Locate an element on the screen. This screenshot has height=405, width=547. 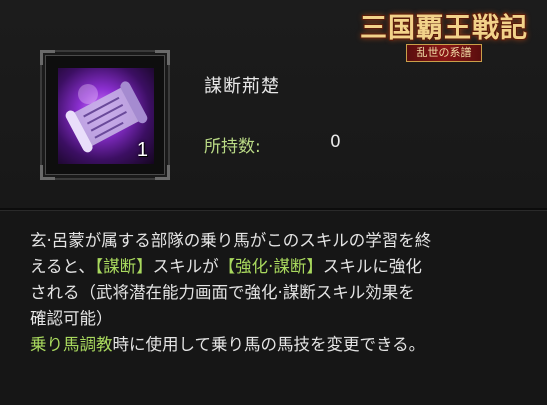
skill-scroll-icon: 1 is located at coordinates (106, 116).